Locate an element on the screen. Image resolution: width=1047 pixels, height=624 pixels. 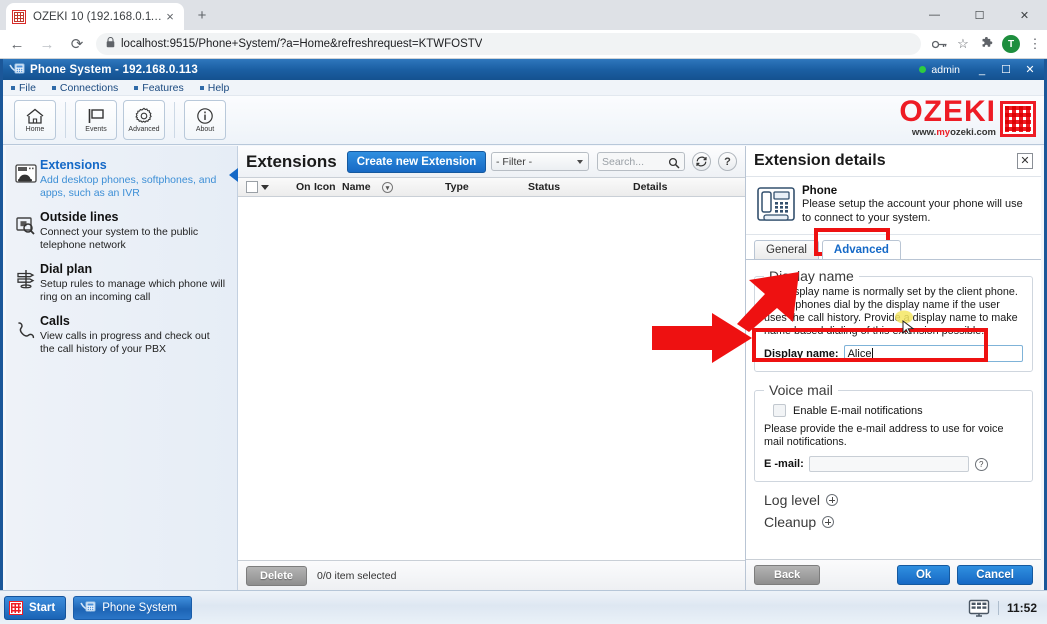
display-name-input: Alice is located at coordinates (933, 353).